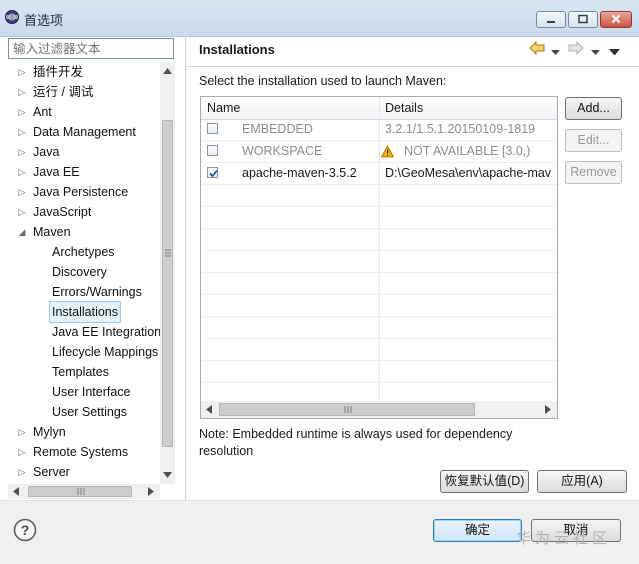 This screenshot has height=564, width=639. Describe the element at coordinates (79, 272) in the screenshot. I see `tree-item-label: Discovery` at that location.